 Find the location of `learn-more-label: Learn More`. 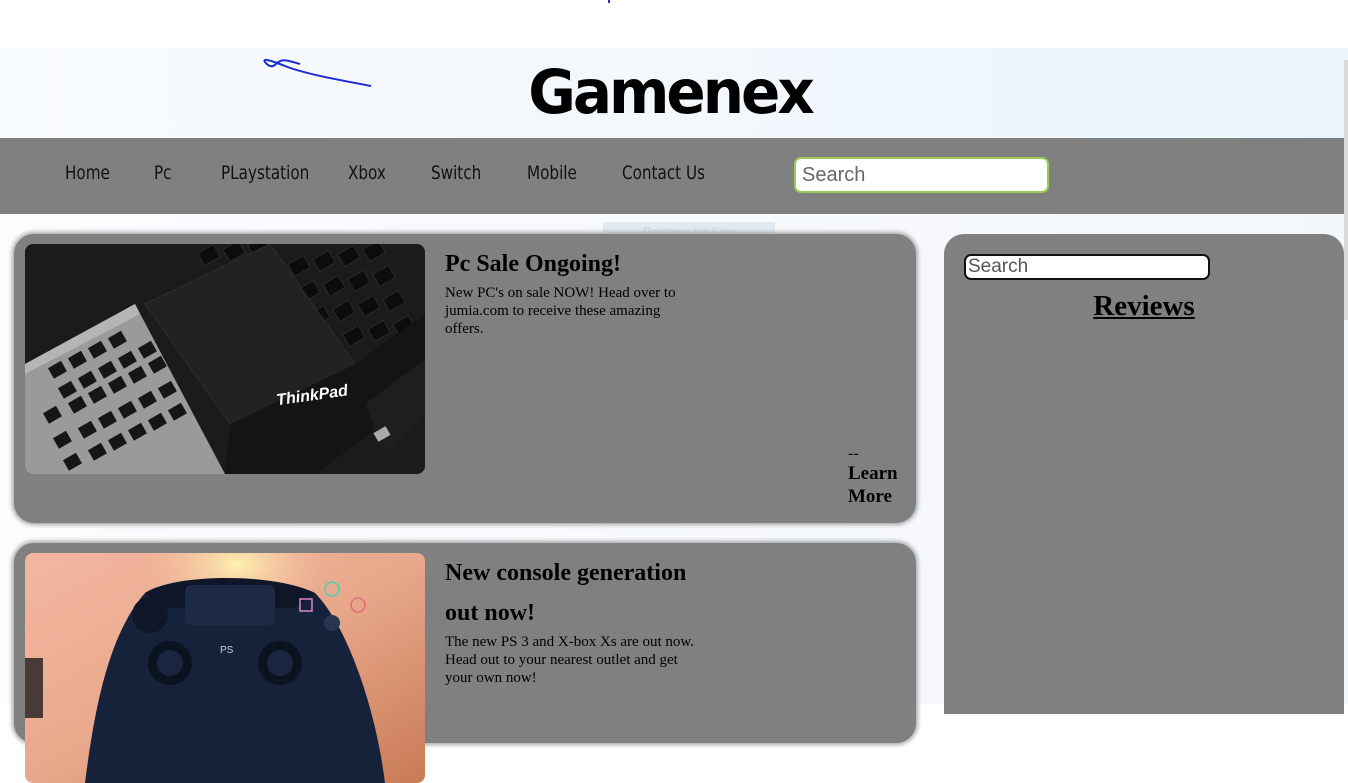

learn-more-label: Learn More is located at coordinates (873, 485).